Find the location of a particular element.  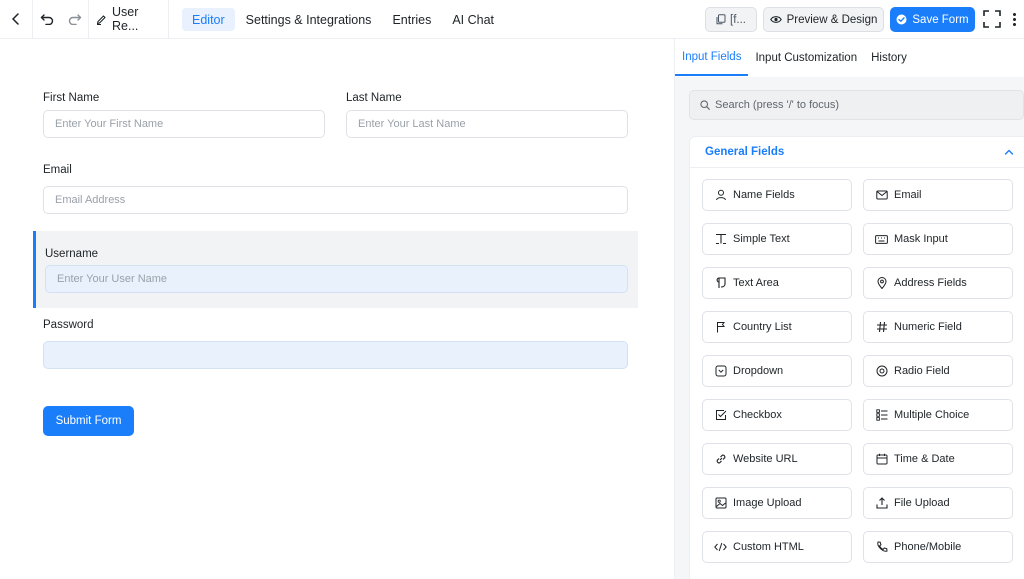

field-label: Mask Input is located at coordinates (921, 239).